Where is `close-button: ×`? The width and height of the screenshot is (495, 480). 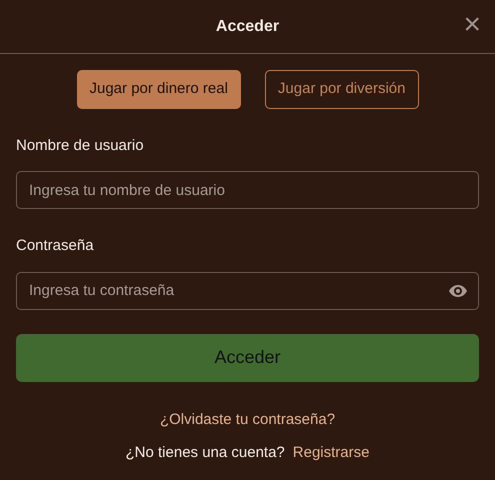
close-button: × is located at coordinates (472, 25).